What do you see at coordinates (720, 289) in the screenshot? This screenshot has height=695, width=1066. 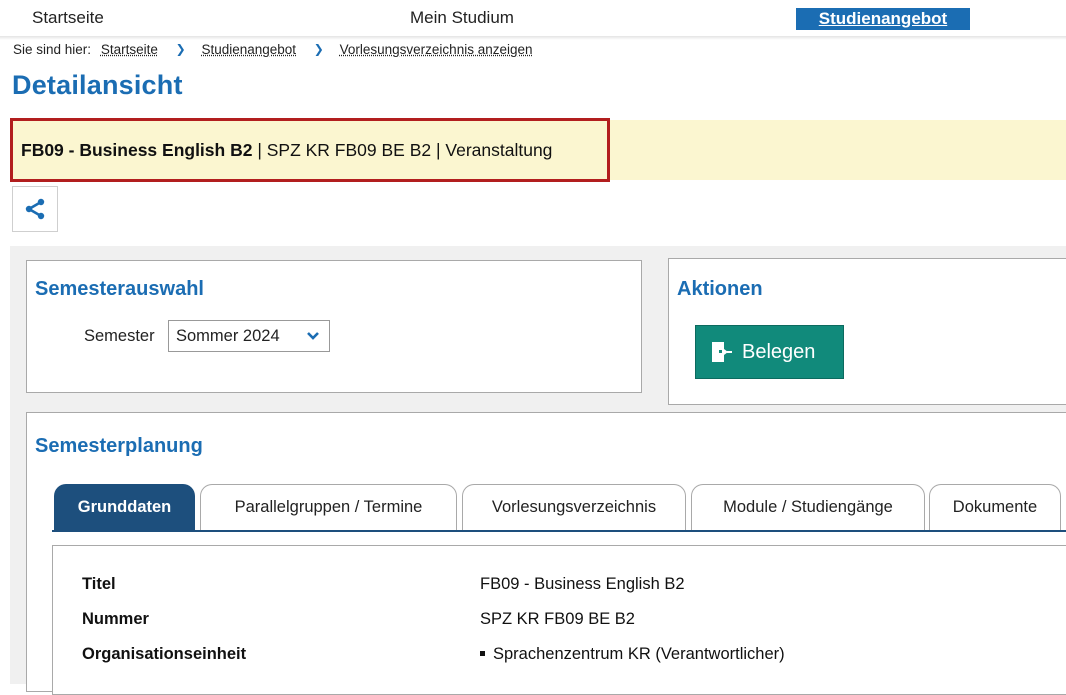 I see `aktionen-heading: Aktionen` at bounding box center [720, 289].